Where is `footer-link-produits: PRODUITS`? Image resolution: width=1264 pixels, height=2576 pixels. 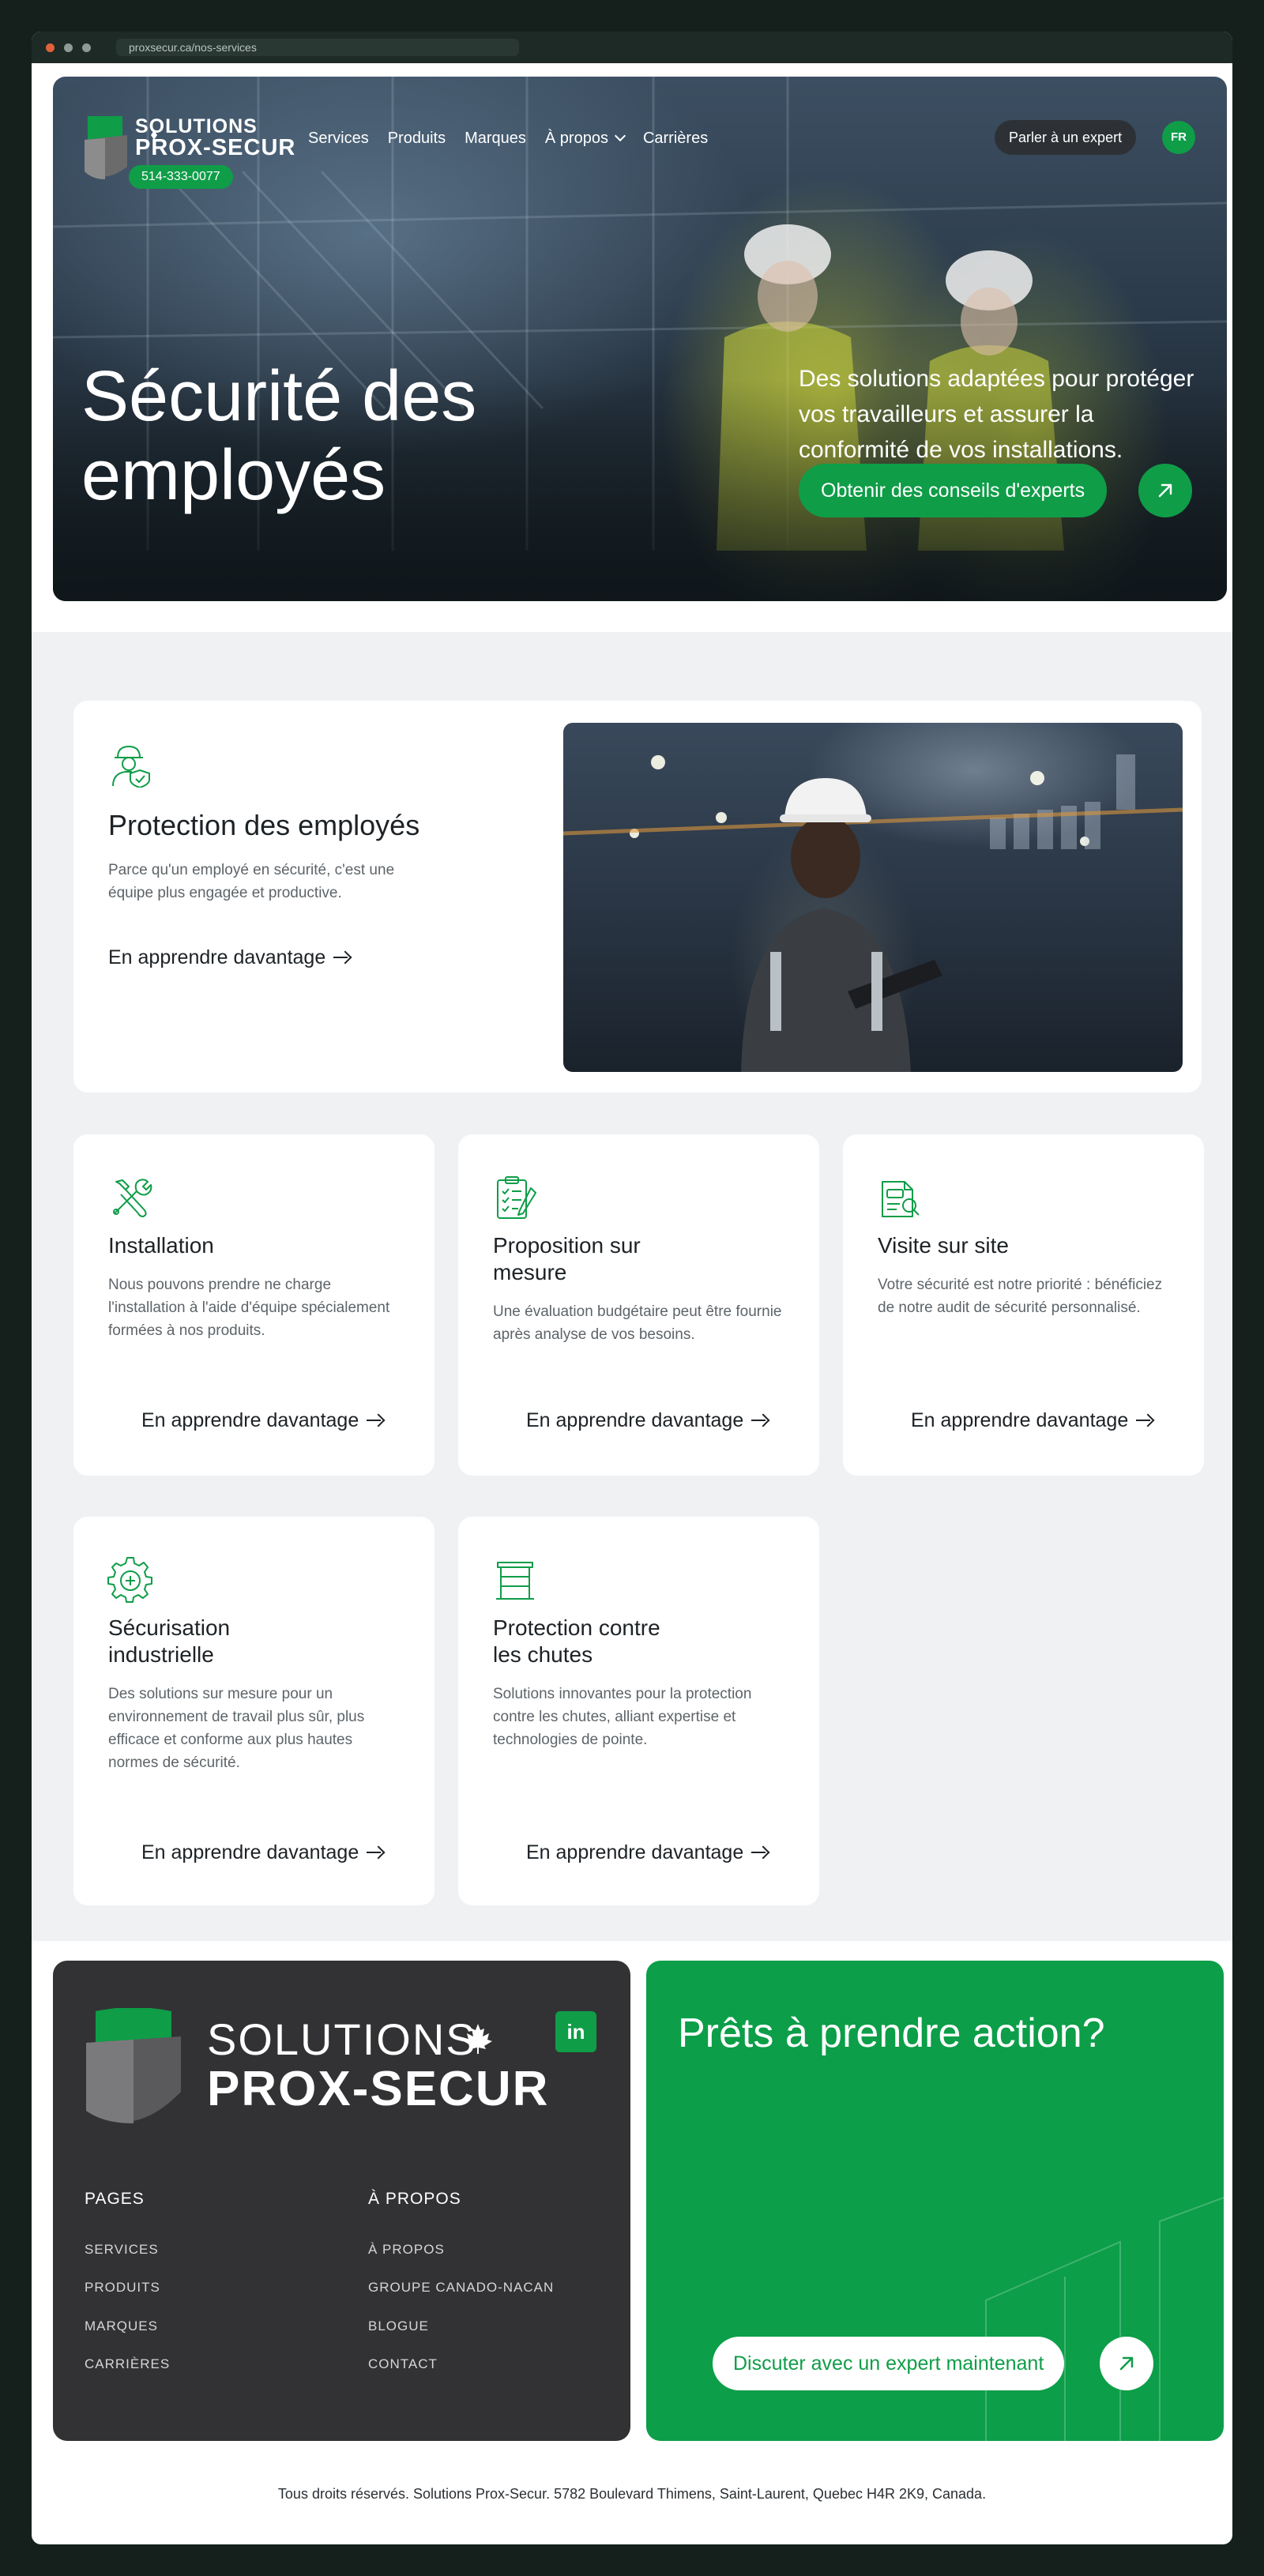 footer-link-produits: PRODUITS is located at coordinates (122, 2288).